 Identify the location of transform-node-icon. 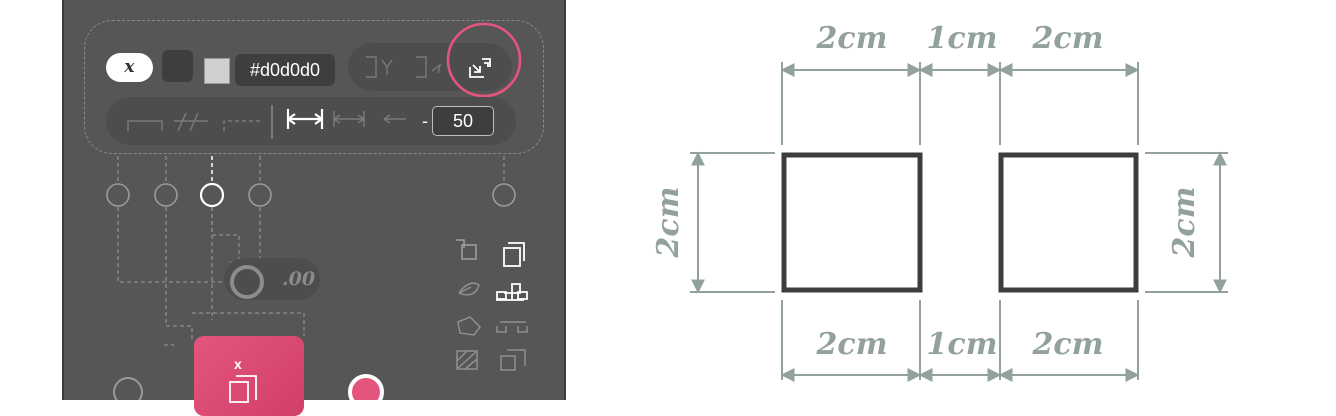
(243, 389).